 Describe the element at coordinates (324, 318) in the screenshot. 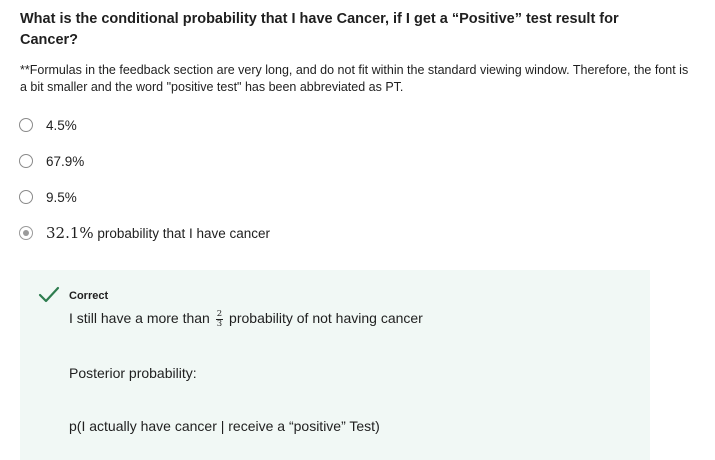

I see `feedback-text: probability of not having cancer` at that location.